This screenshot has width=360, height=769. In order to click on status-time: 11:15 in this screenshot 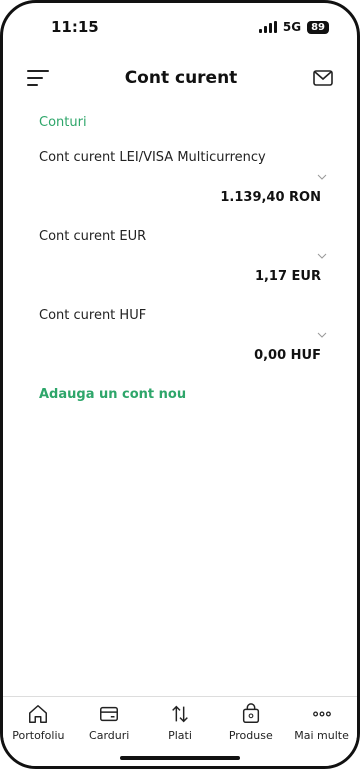, I will do `click(75, 27)`.